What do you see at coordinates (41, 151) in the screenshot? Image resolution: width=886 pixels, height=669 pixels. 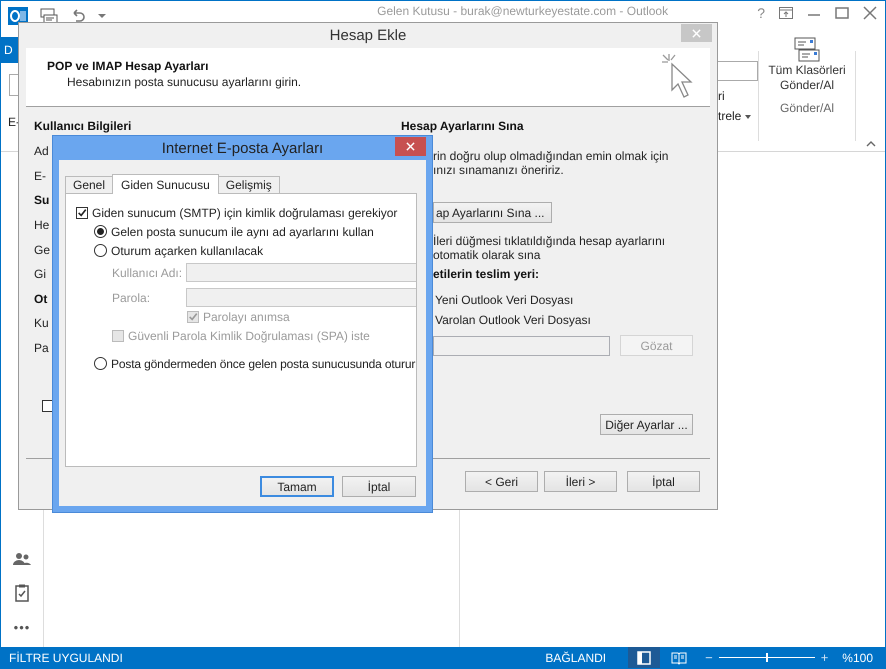 I see `field-label: Ad` at bounding box center [41, 151].